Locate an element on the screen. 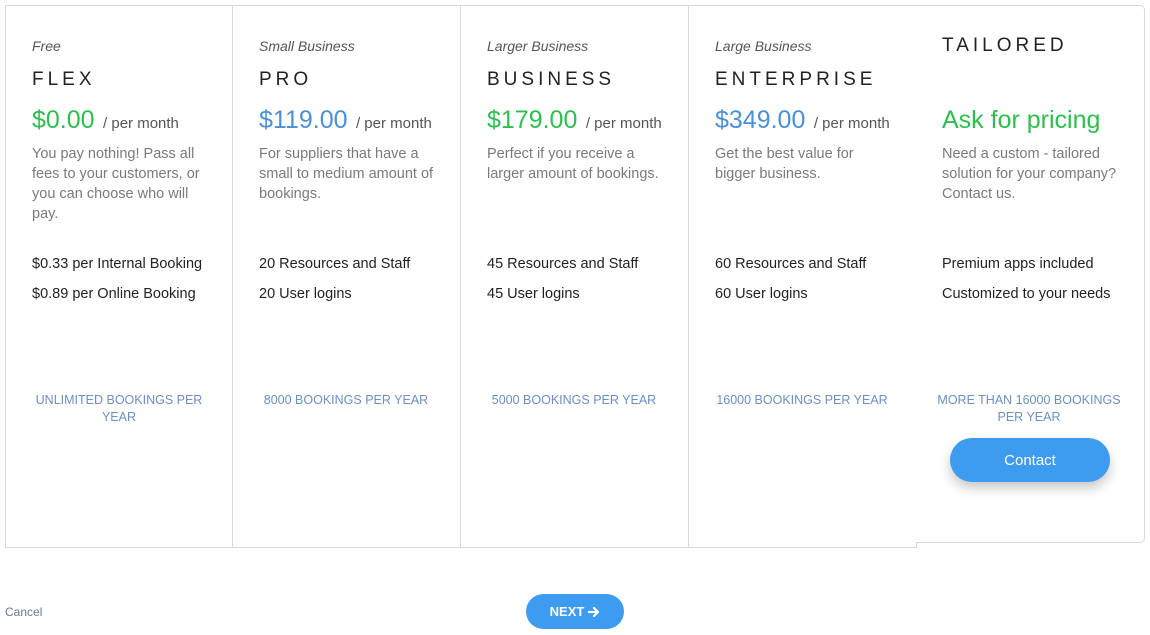  plan-features: 20 Resources and Staff 20 User logins is located at coordinates (351, 284).